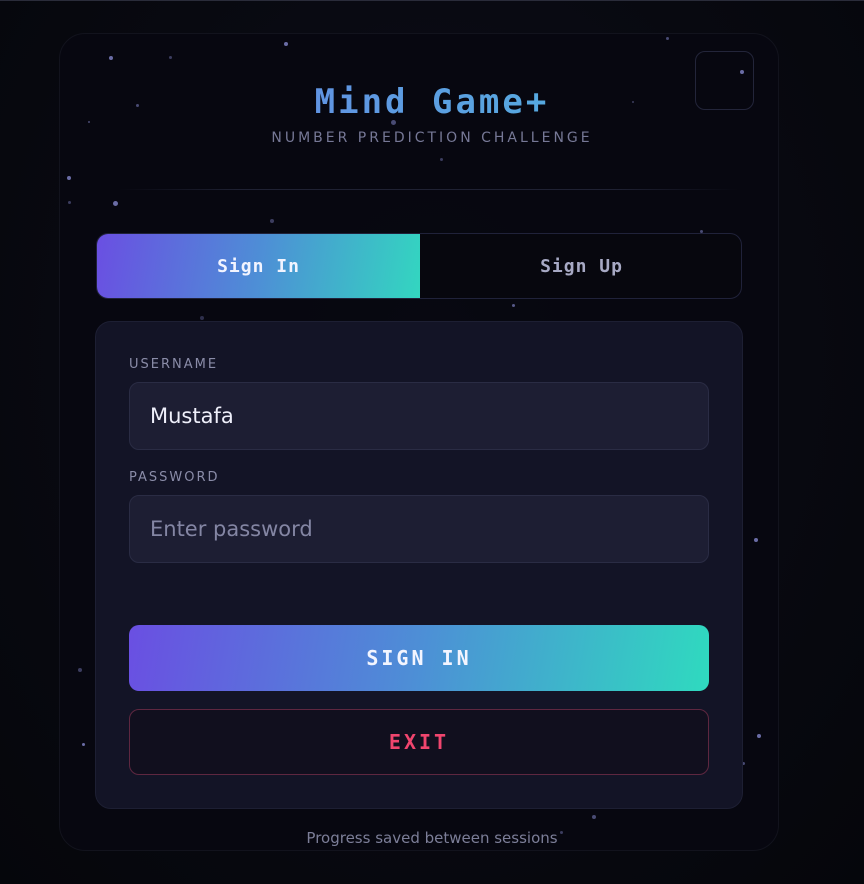 Image resolution: width=864 pixels, height=884 pixels. I want to click on header-divider, so click(428, 189).